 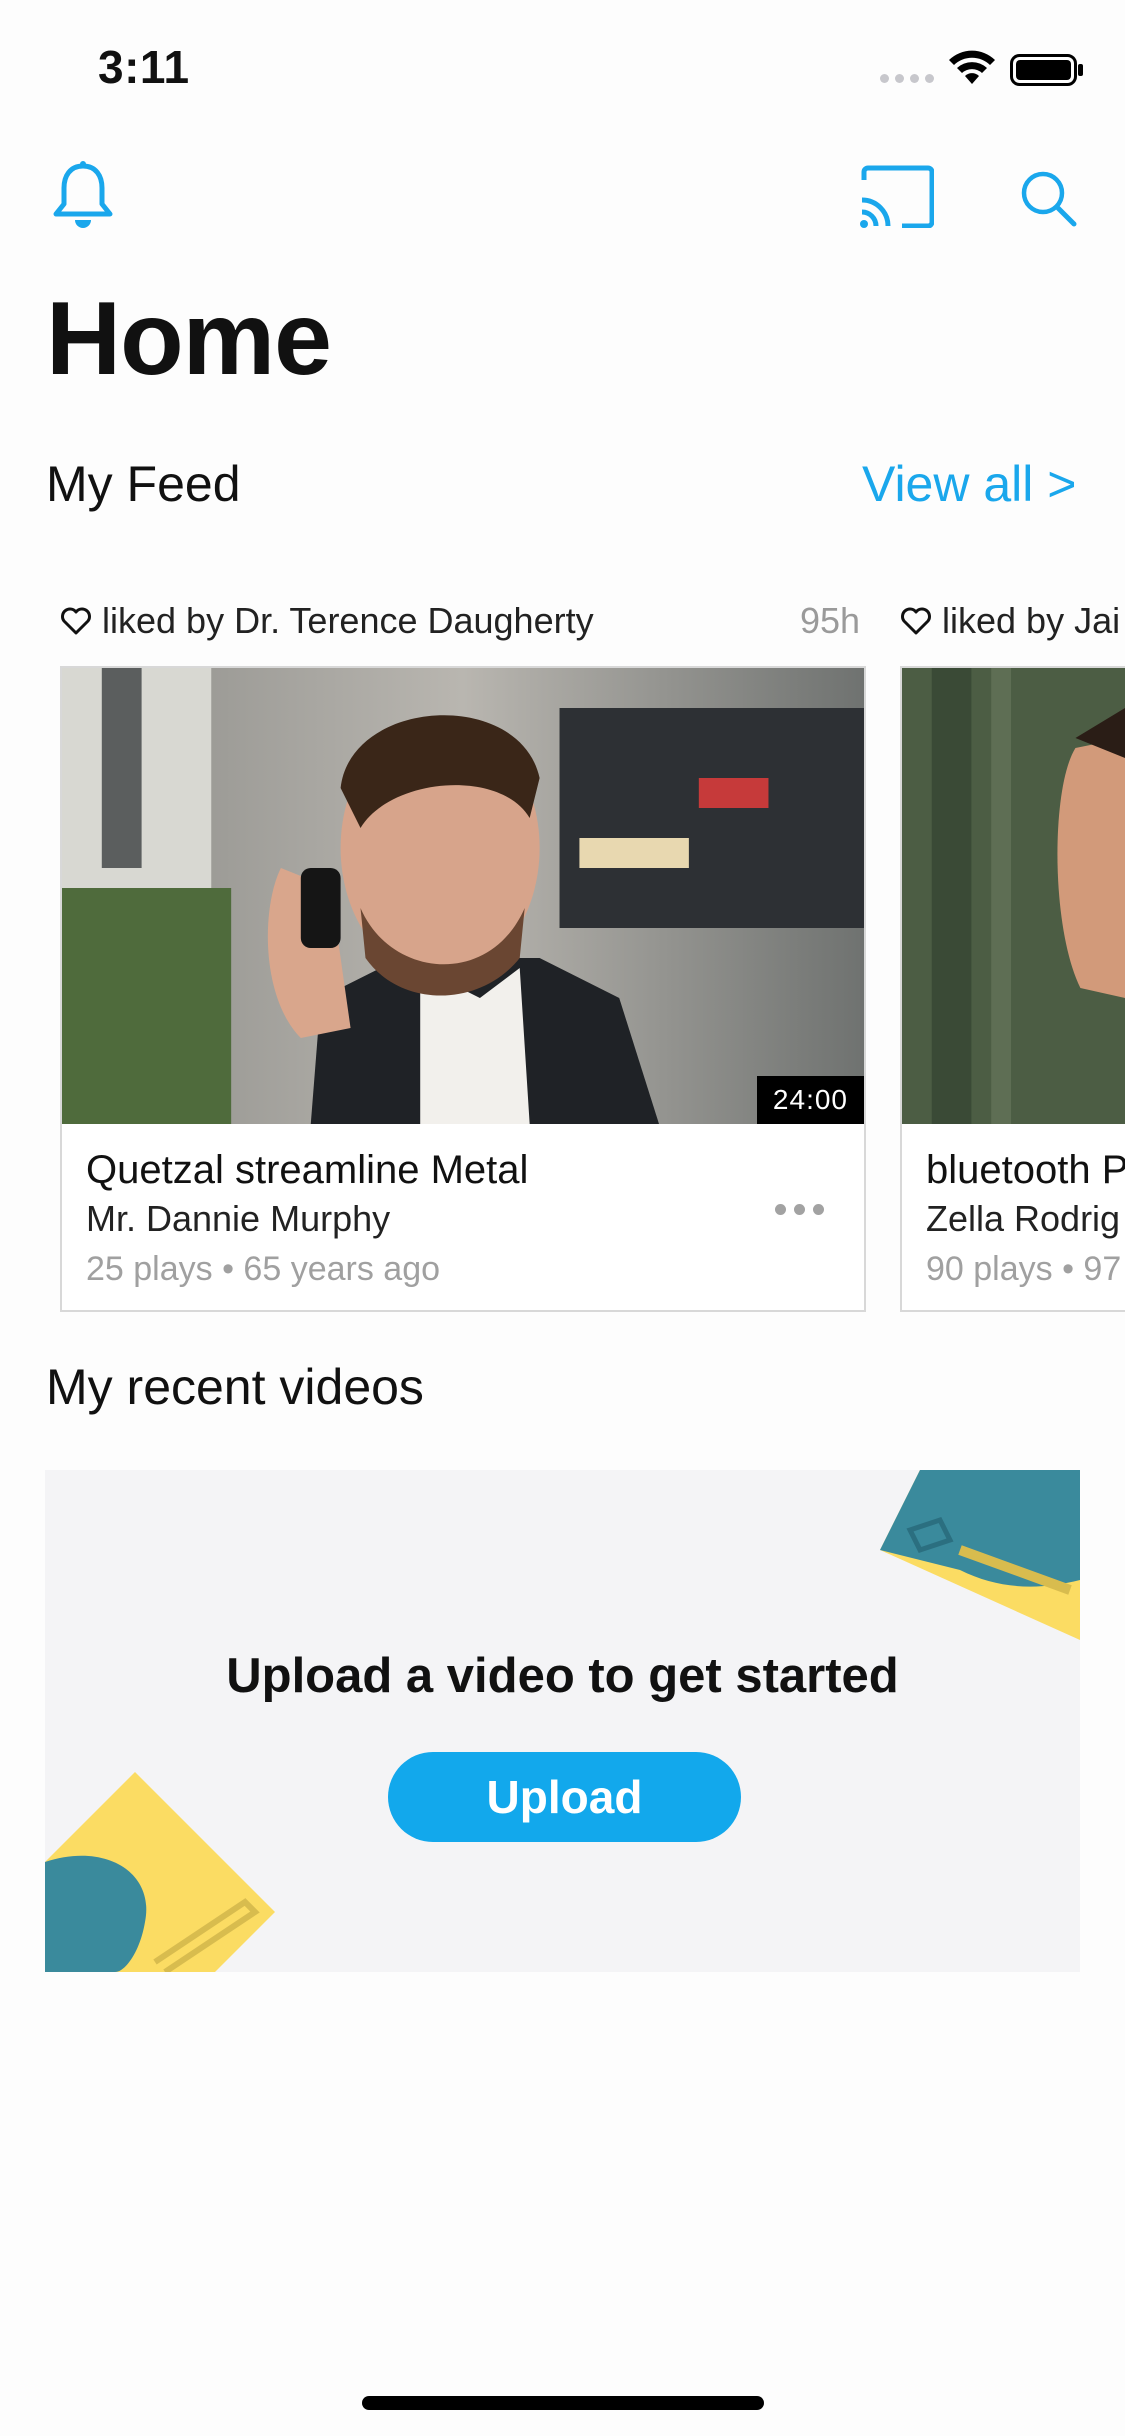 What do you see at coordinates (799, 1209) in the screenshot?
I see `more-icon` at bounding box center [799, 1209].